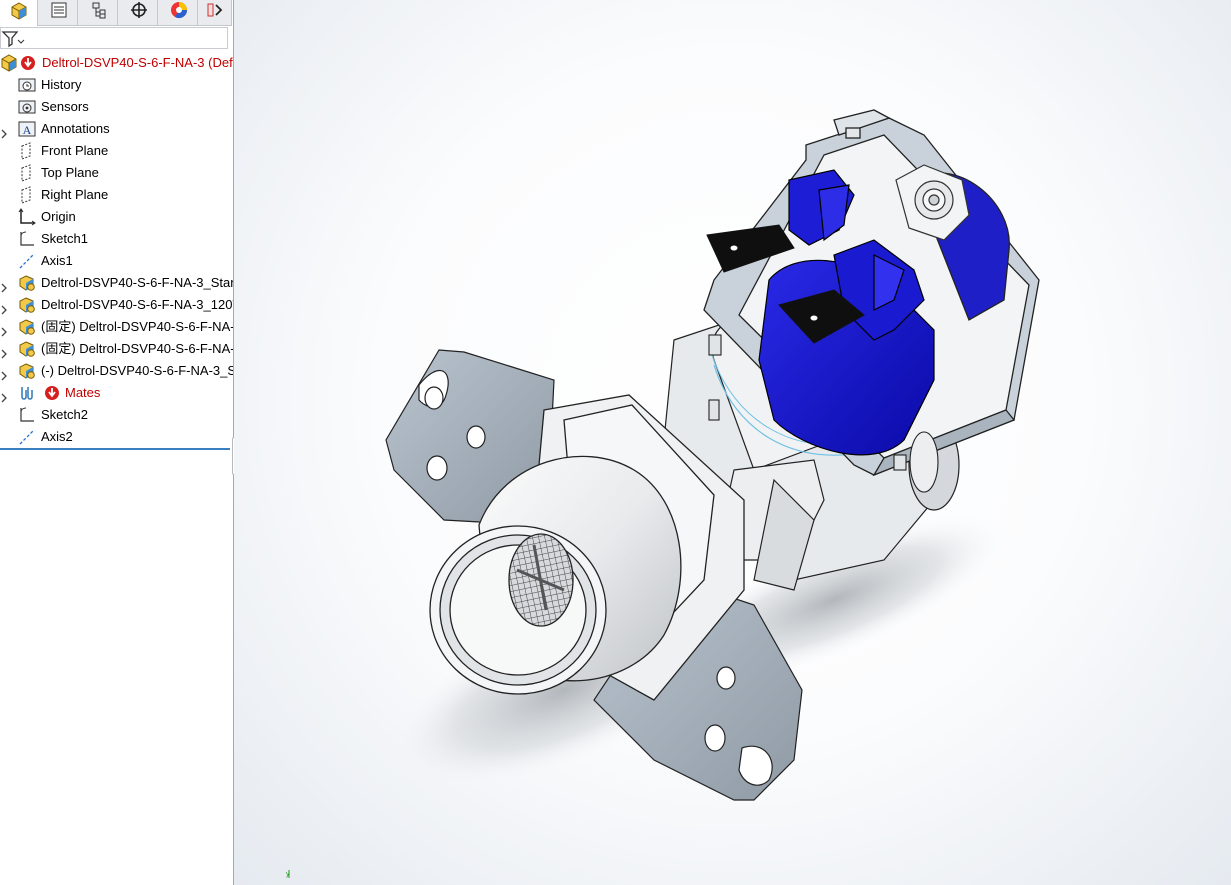 The height and width of the screenshot is (885, 1231). Describe the element at coordinates (116, 195) in the screenshot. I see `tree-item: Right Plane` at that location.